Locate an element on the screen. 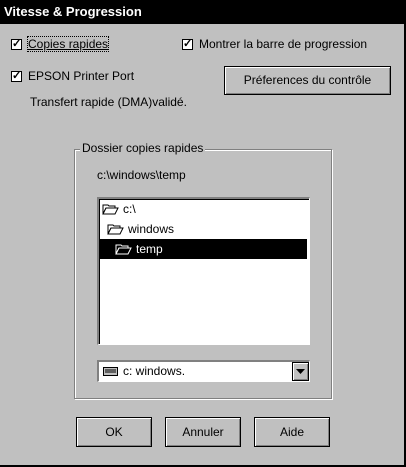 The image size is (406, 467). help-button: Aide is located at coordinates (292, 432).